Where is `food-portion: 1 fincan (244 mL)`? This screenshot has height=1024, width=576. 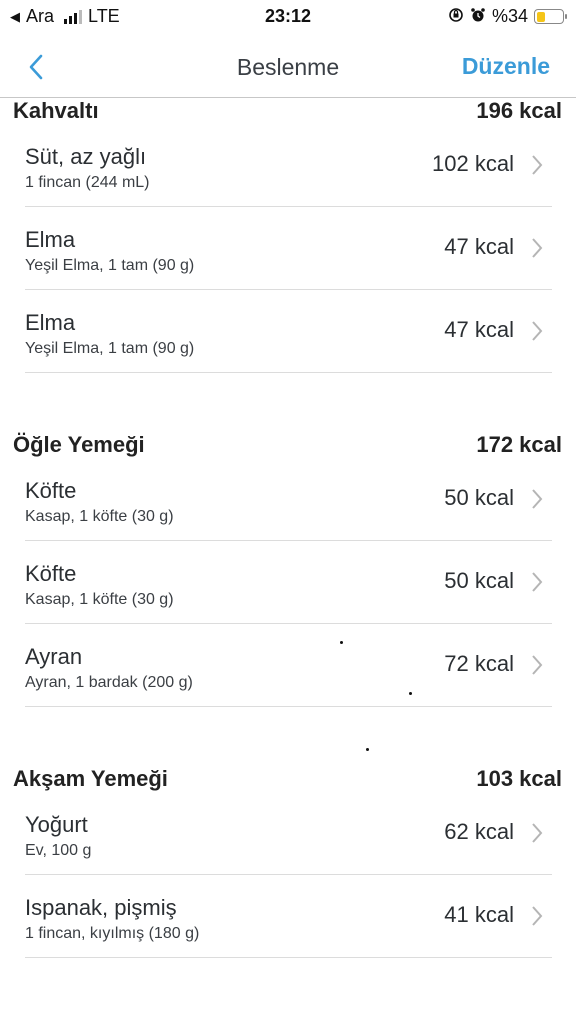 food-portion: 1 fincan (244 mL) is located at coordinates (87, 182).